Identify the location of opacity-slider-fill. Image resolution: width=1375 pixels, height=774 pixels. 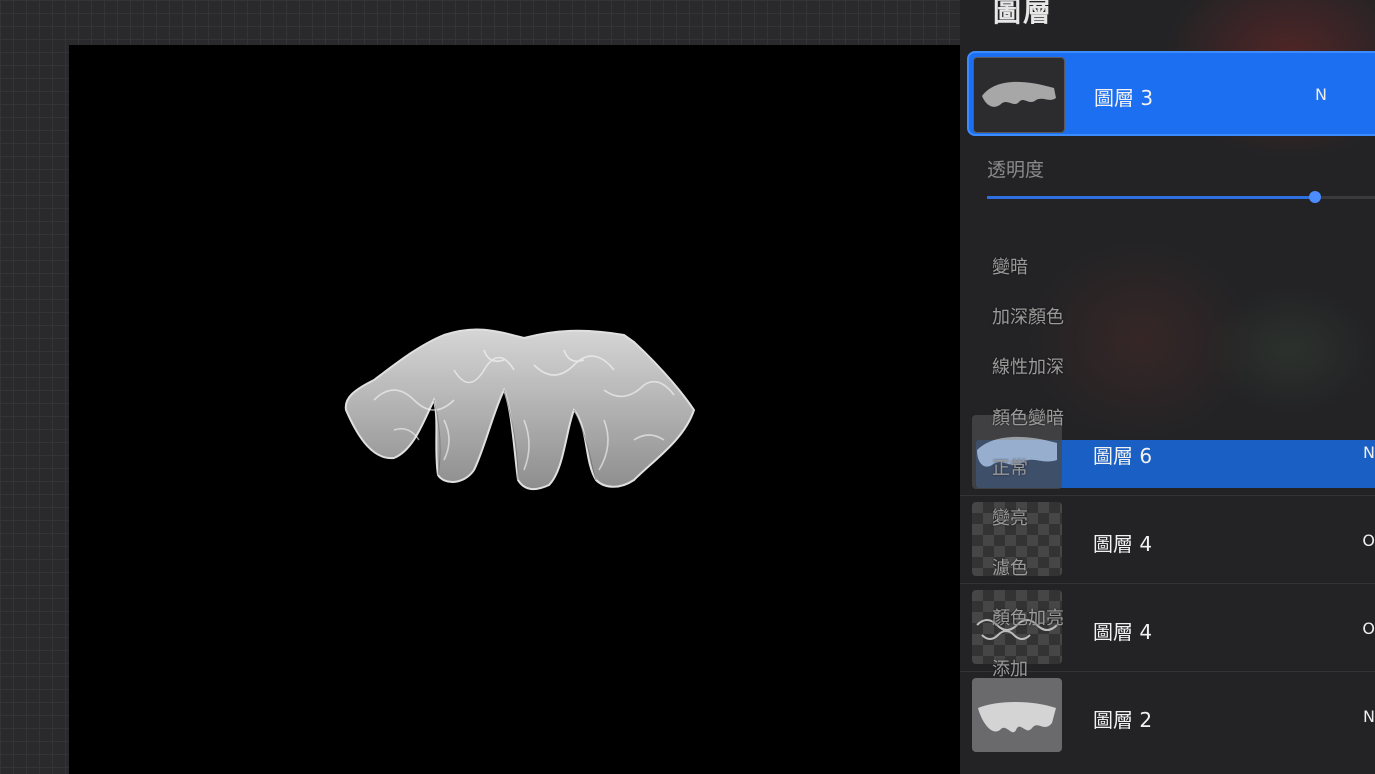
(1151, 197).